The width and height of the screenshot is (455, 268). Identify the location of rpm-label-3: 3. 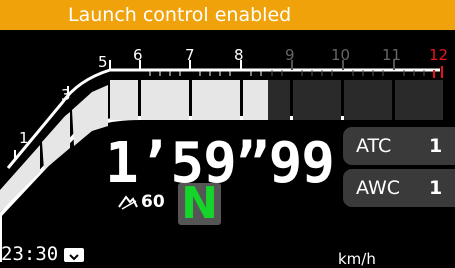
(66, 95).